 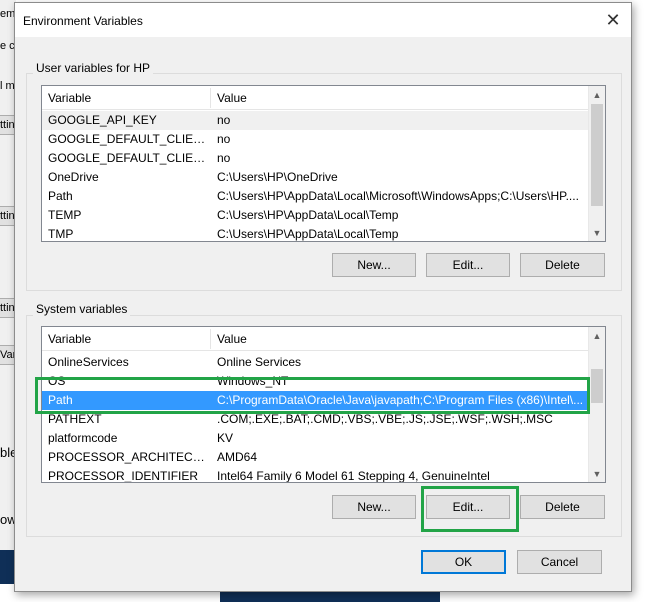 What do you see at coordinates (315, 457) in the screenshot?
I see `list-item: PROCESSOR_ARCHITECTURE AMD64` at bounding box center [315, 457].